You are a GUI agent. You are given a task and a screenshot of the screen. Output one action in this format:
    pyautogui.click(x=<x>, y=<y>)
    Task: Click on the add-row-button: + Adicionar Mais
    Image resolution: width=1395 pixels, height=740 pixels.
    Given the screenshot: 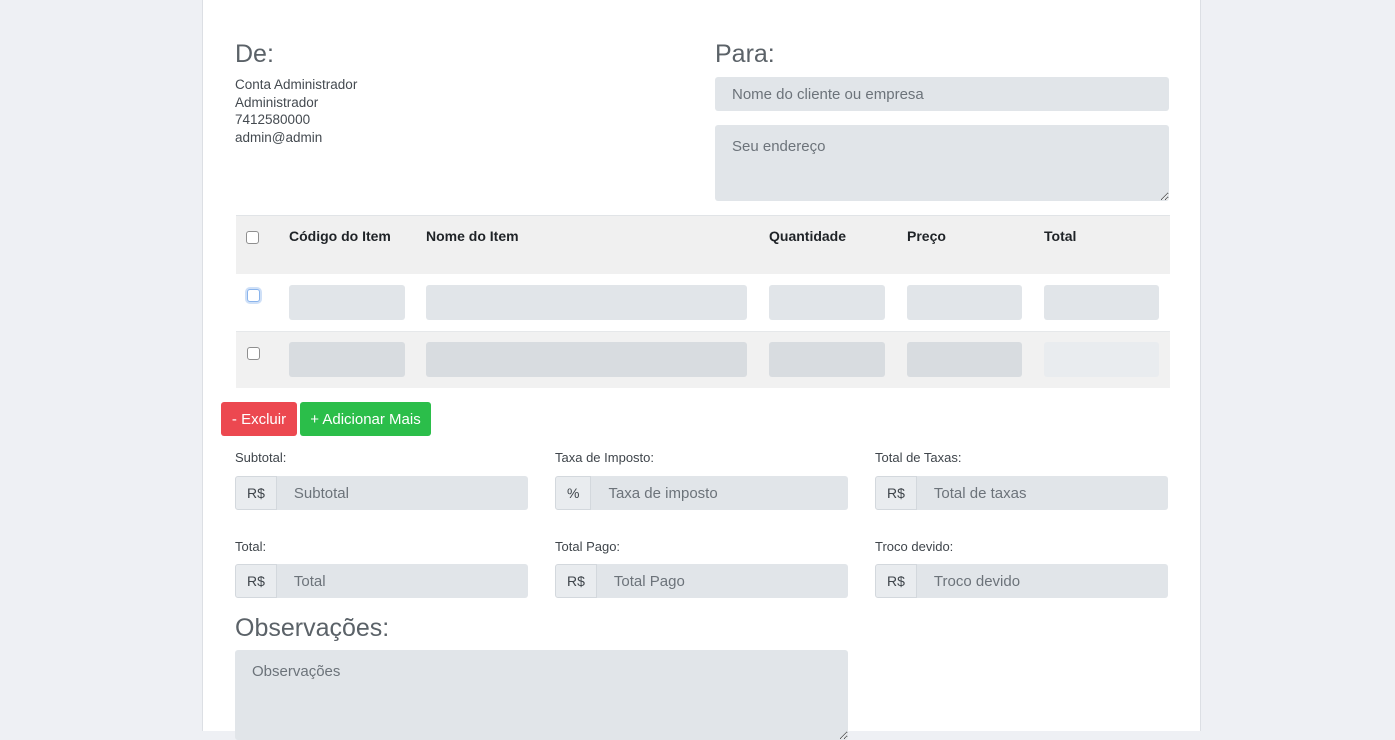 What is the action you would take?
    pyautogui.click(x=365, y=419)
    